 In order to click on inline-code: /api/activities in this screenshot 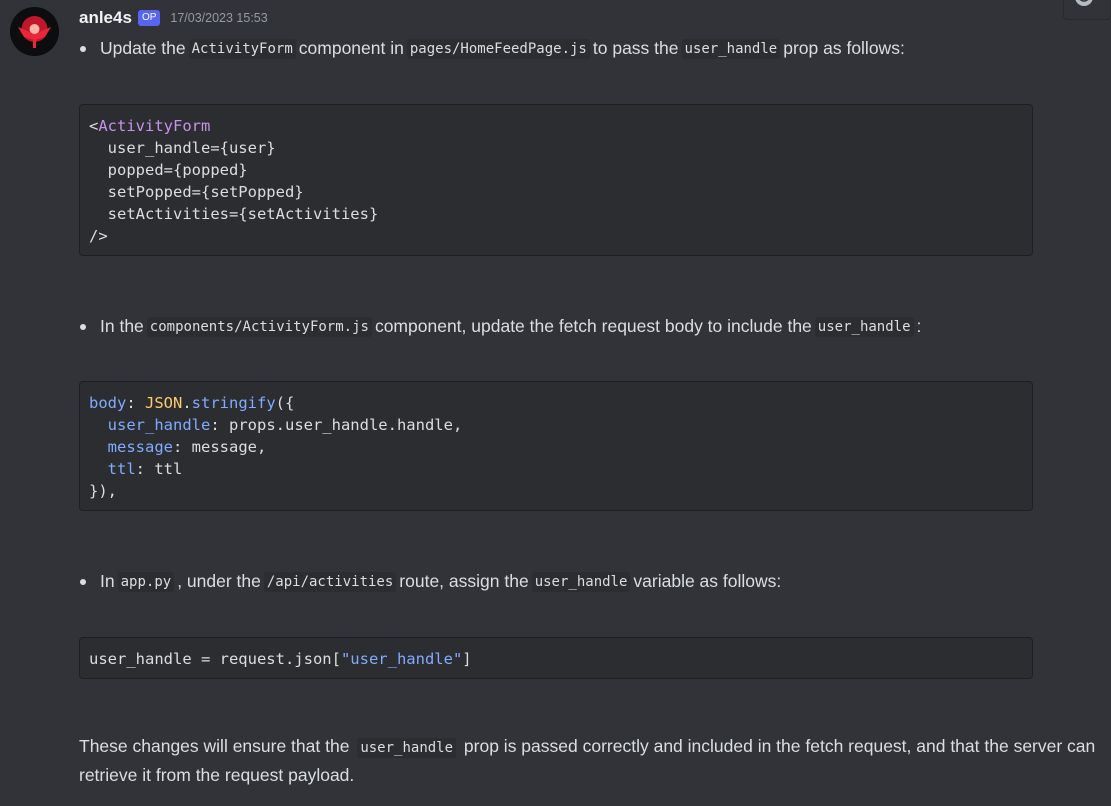, I will do `click(330, 581)`.